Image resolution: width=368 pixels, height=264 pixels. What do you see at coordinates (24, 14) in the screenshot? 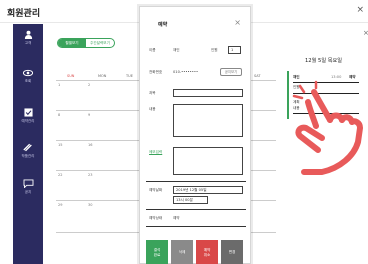
I see `app-title: 회원관리` at bounding box center [24, 14].